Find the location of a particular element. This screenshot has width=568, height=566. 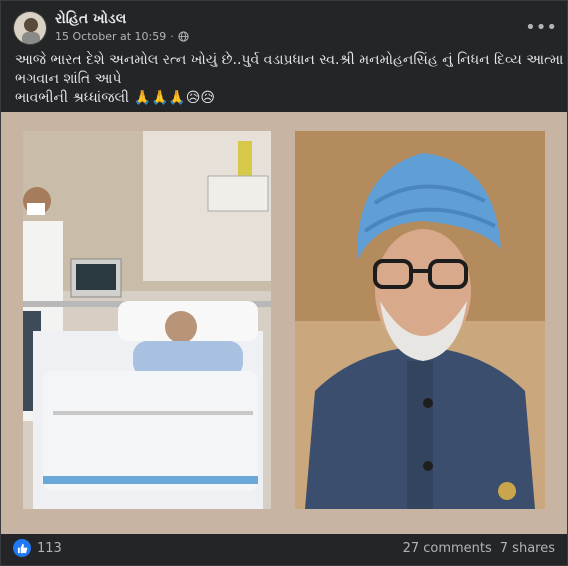

post-meta: 15 October at 10:59 · is located at coordinates (122, 36).